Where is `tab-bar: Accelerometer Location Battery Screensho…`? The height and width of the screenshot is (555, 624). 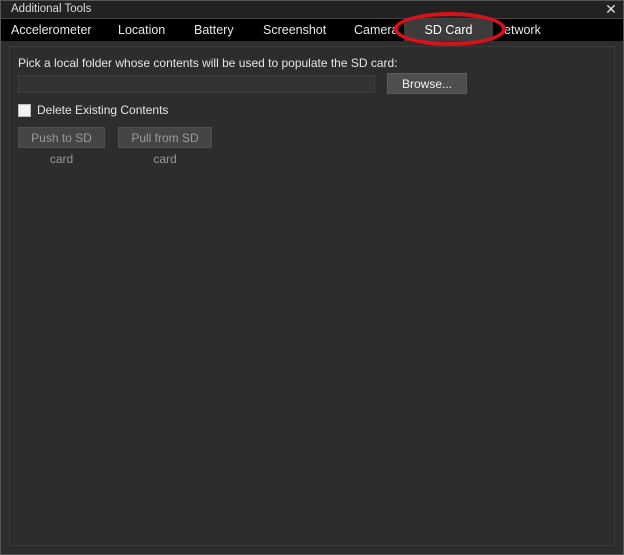 tab-bar: Accelerometer Location Battery Screensho… is located at coordinates (312, 30).